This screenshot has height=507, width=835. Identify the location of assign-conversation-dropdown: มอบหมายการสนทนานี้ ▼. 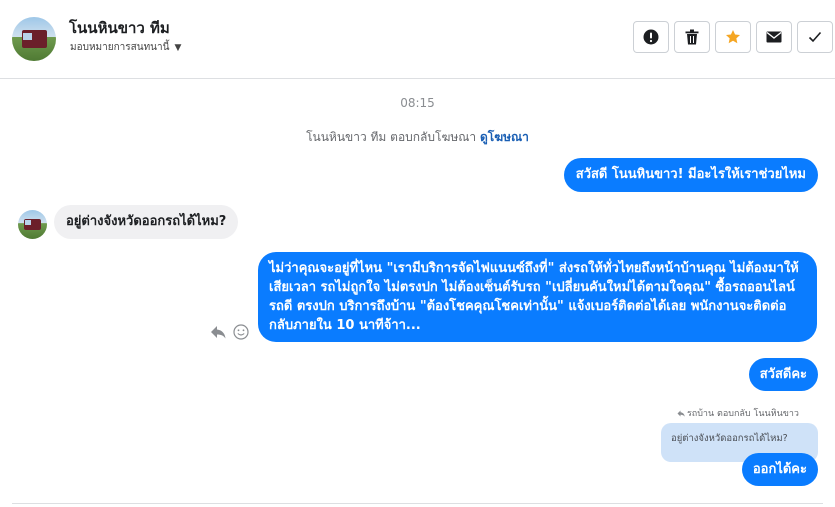
(125, 47).